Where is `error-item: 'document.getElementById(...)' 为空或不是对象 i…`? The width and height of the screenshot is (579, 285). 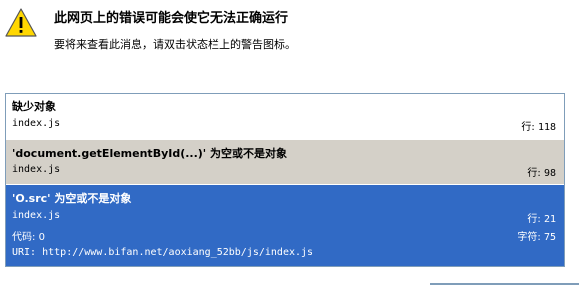
error-item: 'document.getElementById(...)' 为空或不是对象 i… is located at coordinates (285, 162).